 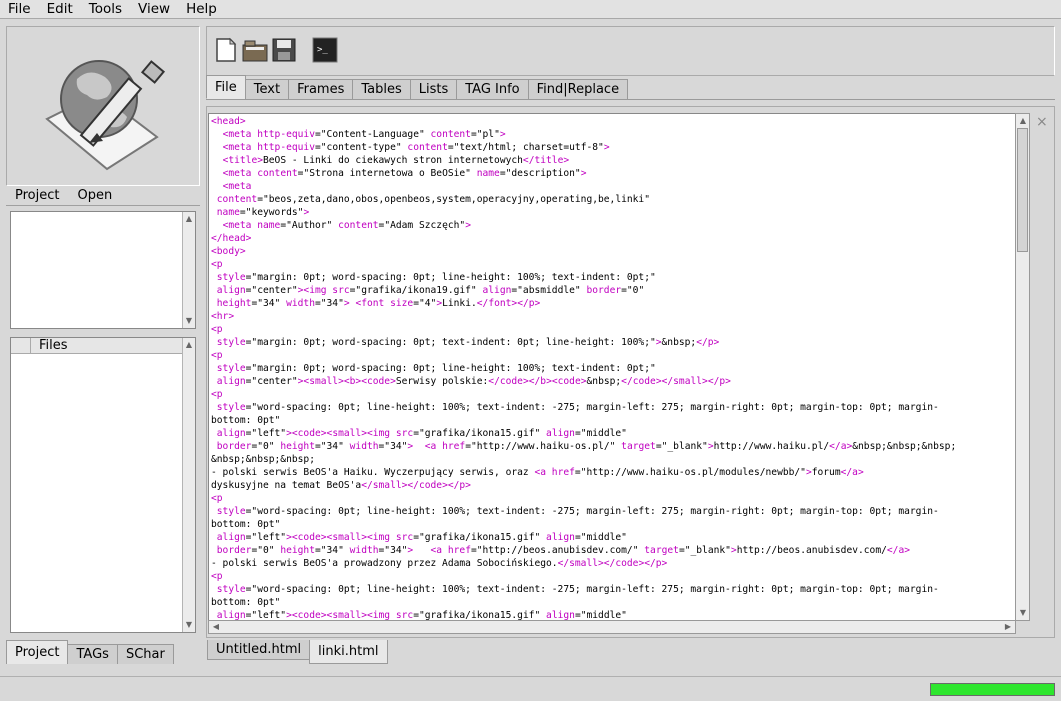 I want to click on files-column-header: Files, so click(x=96, y=346).